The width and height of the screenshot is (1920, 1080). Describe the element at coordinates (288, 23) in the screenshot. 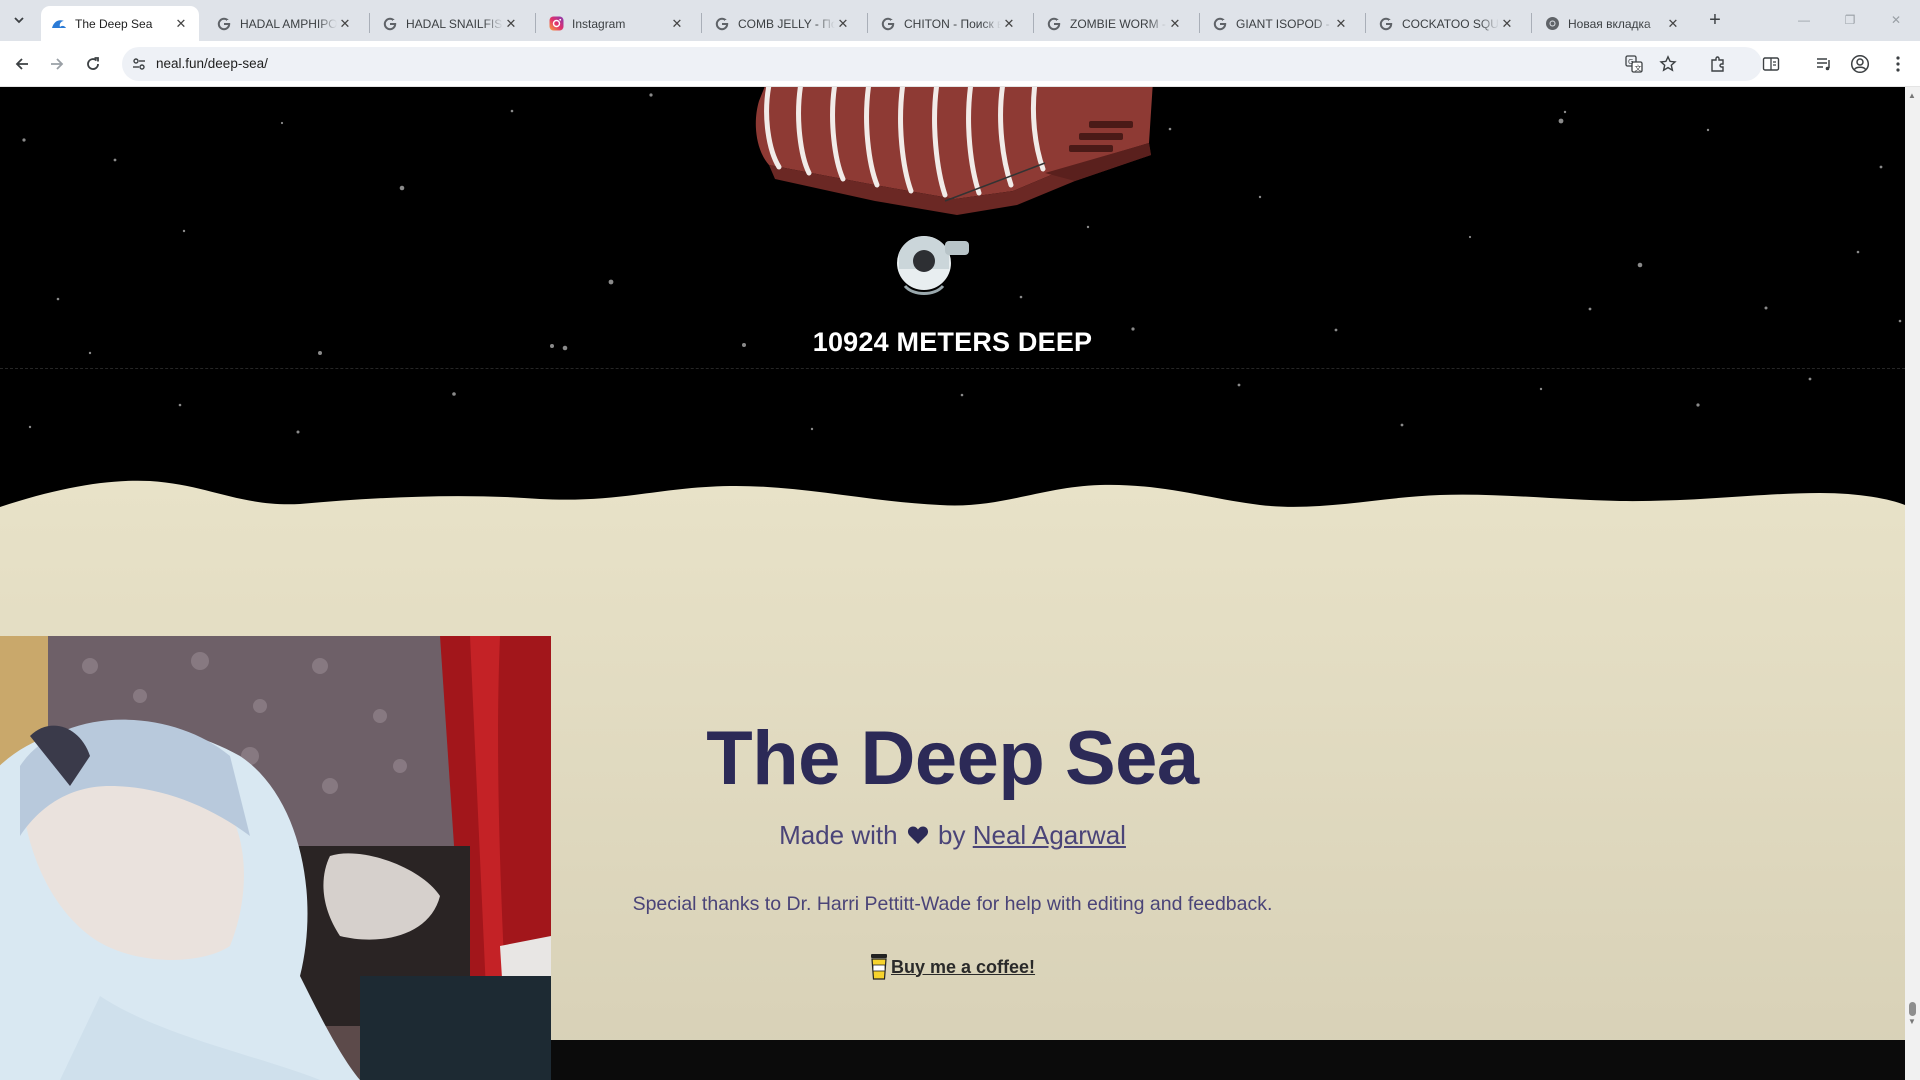

I see `tab-title: HADAL AMPHIPOD` at that location.